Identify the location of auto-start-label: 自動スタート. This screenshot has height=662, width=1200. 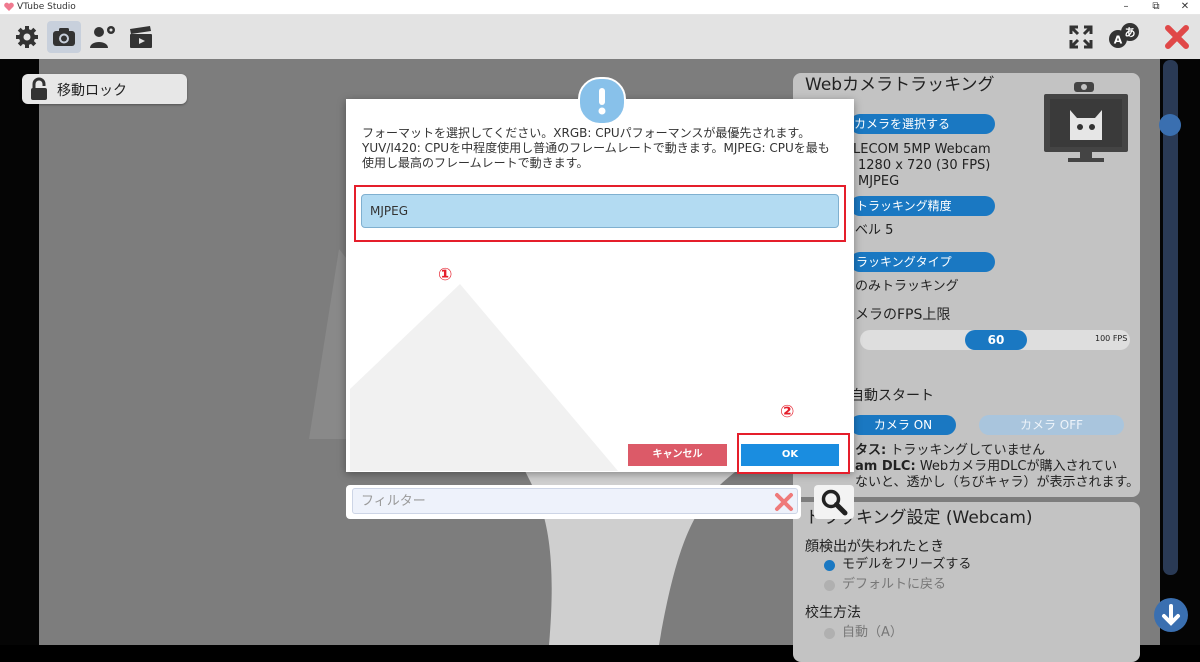
(892, 396).